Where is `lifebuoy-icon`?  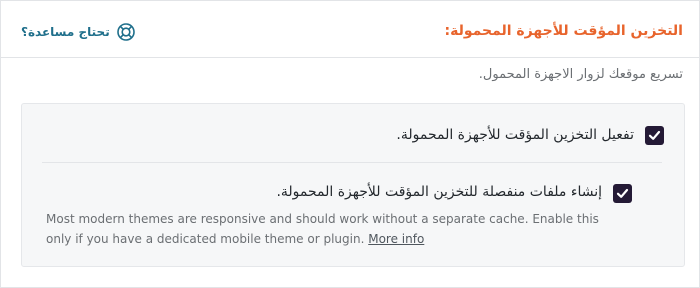
lifebuoy-icon is located at coordinates (126, 32).